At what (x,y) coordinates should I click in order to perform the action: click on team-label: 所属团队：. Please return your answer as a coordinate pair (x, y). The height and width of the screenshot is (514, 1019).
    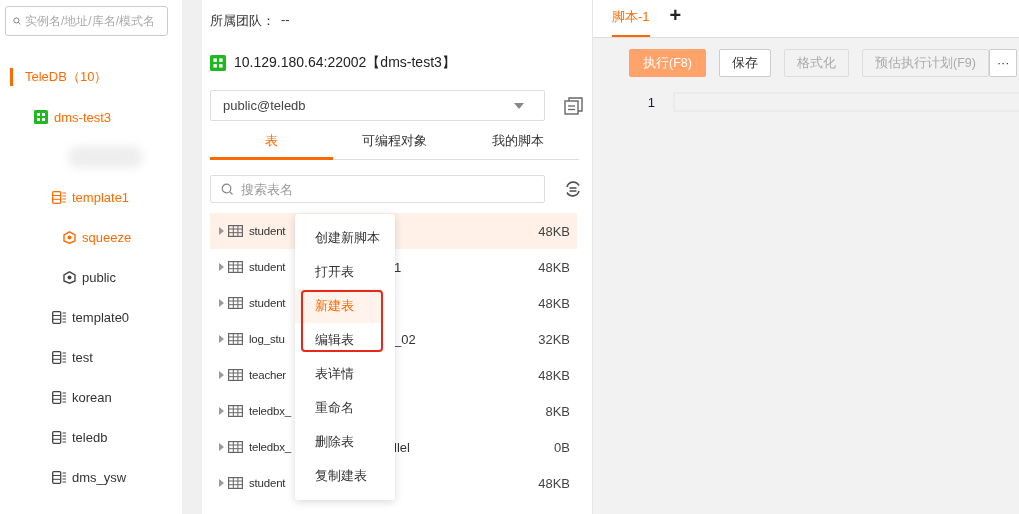
    Looking at the image, I should click on (242, 21).